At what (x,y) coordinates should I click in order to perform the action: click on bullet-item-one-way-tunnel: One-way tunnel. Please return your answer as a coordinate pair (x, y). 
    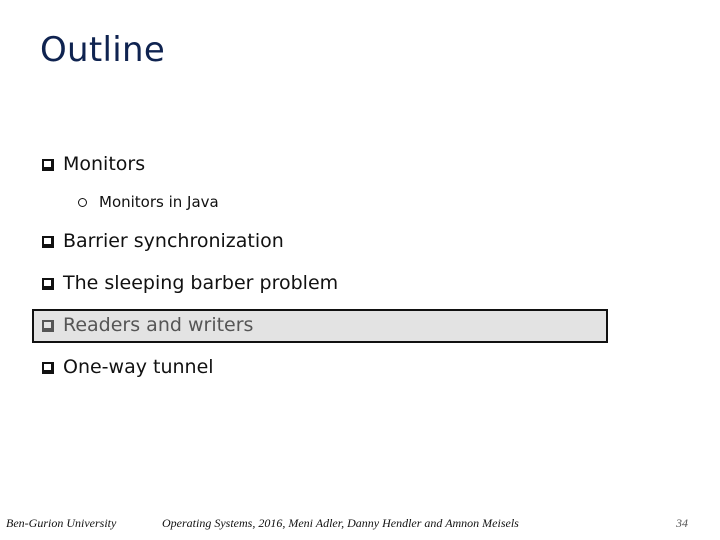
    Looking at the image, I should click on (128, 367).